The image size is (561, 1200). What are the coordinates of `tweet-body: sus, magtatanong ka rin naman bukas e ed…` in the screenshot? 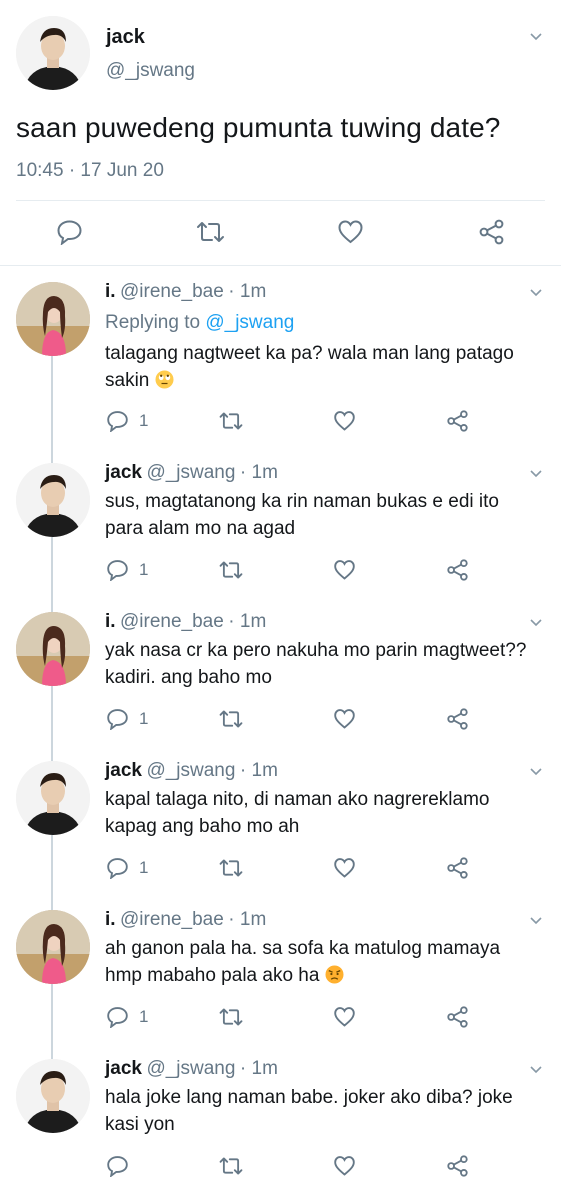 It's located at (325, 515).